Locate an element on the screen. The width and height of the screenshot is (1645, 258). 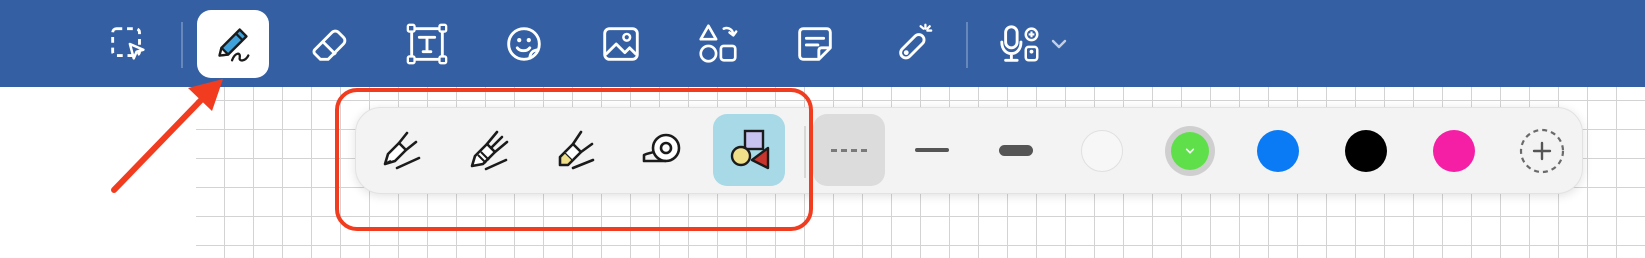
dashed-stroke-button is located at coordinates (849, 150).